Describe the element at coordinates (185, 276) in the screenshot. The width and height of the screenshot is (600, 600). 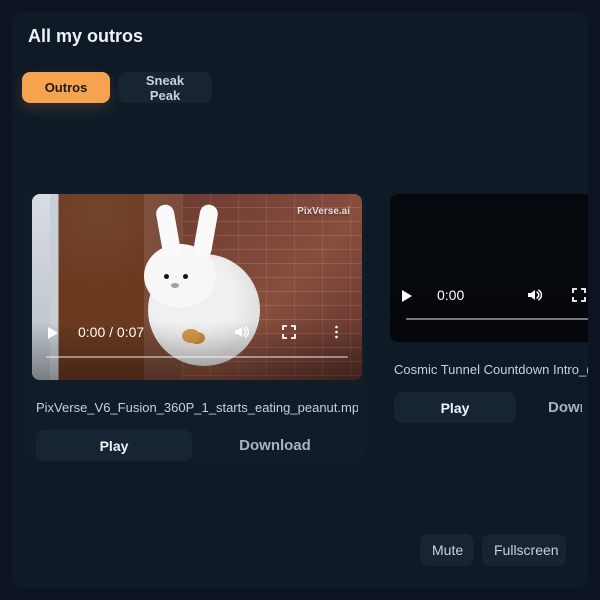
I see `bunny-eye-right` at that location.